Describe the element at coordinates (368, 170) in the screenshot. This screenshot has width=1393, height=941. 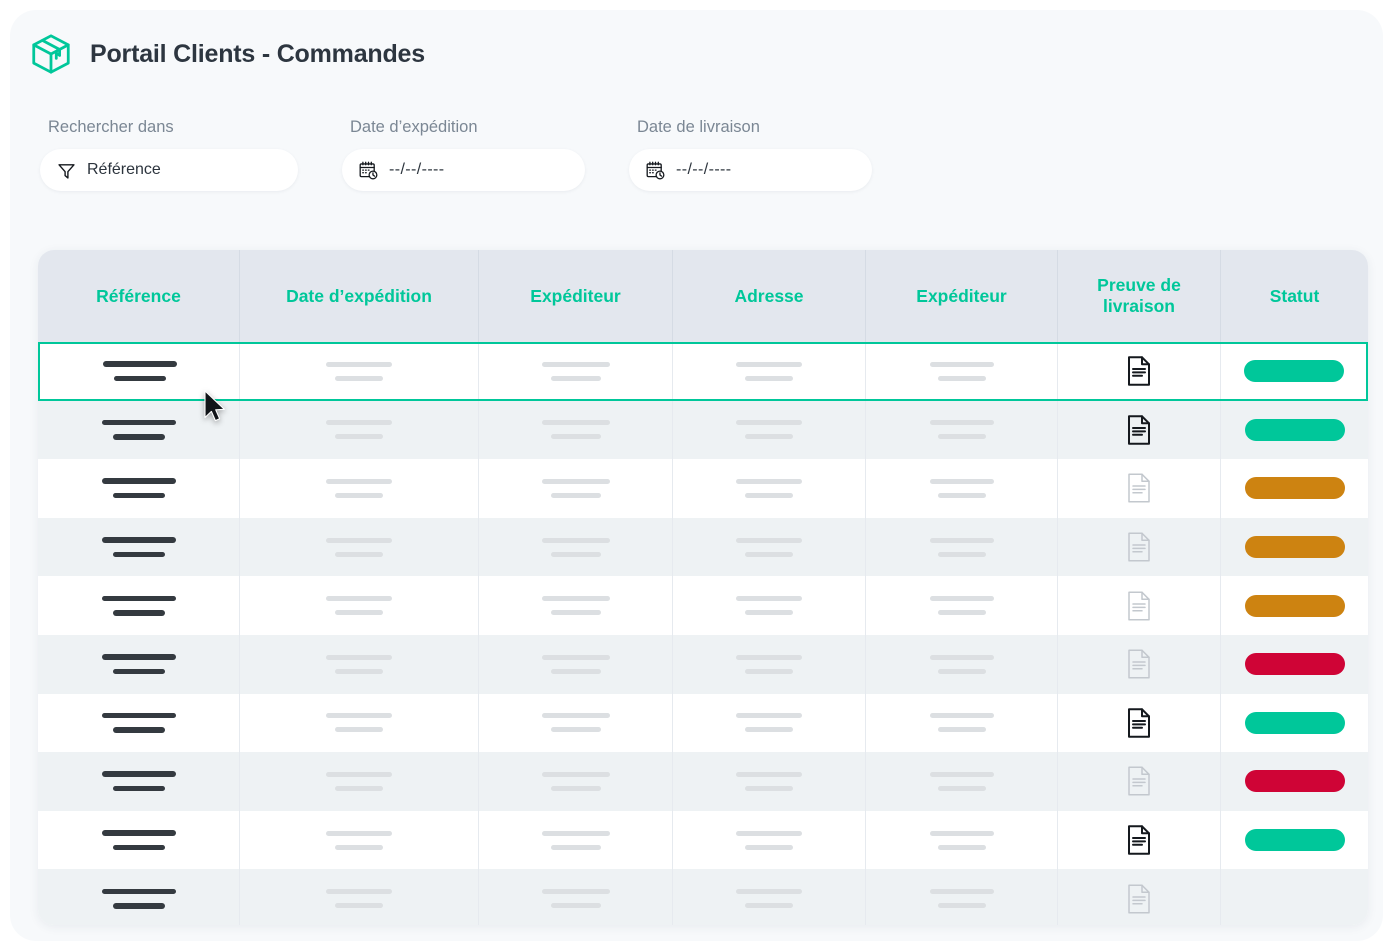
I see `calendar-clock-icon` at that location.